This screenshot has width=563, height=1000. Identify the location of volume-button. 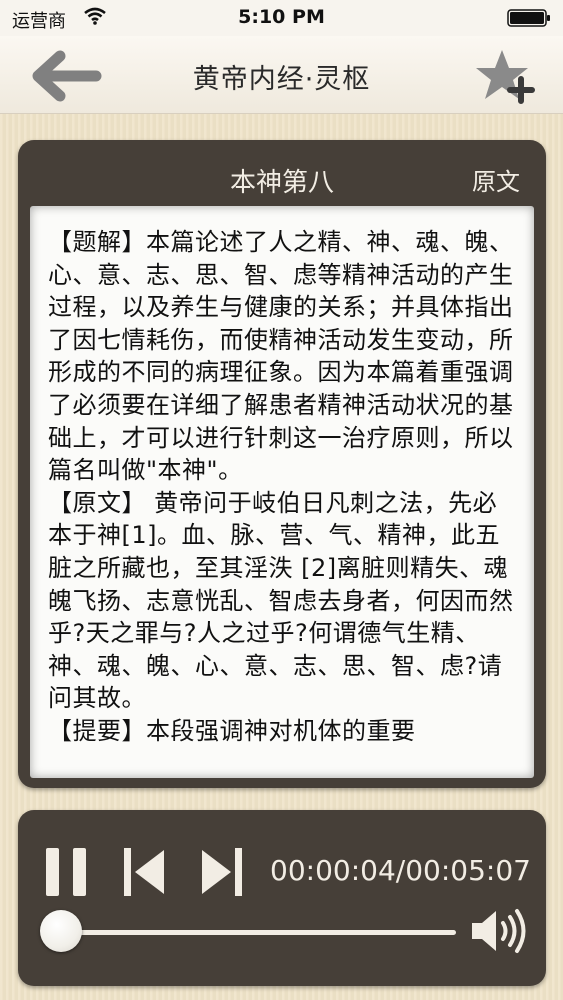
(499, 931).